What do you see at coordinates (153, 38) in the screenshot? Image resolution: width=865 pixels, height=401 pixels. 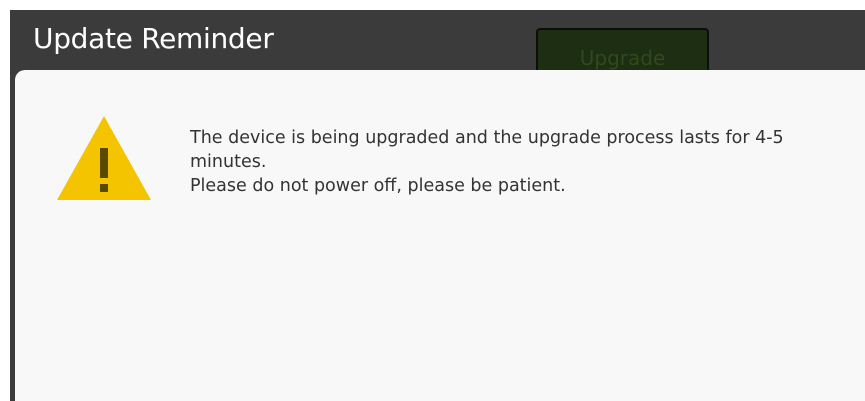 I see `window-title: Update Reminder` at bounding box center [153, 38].